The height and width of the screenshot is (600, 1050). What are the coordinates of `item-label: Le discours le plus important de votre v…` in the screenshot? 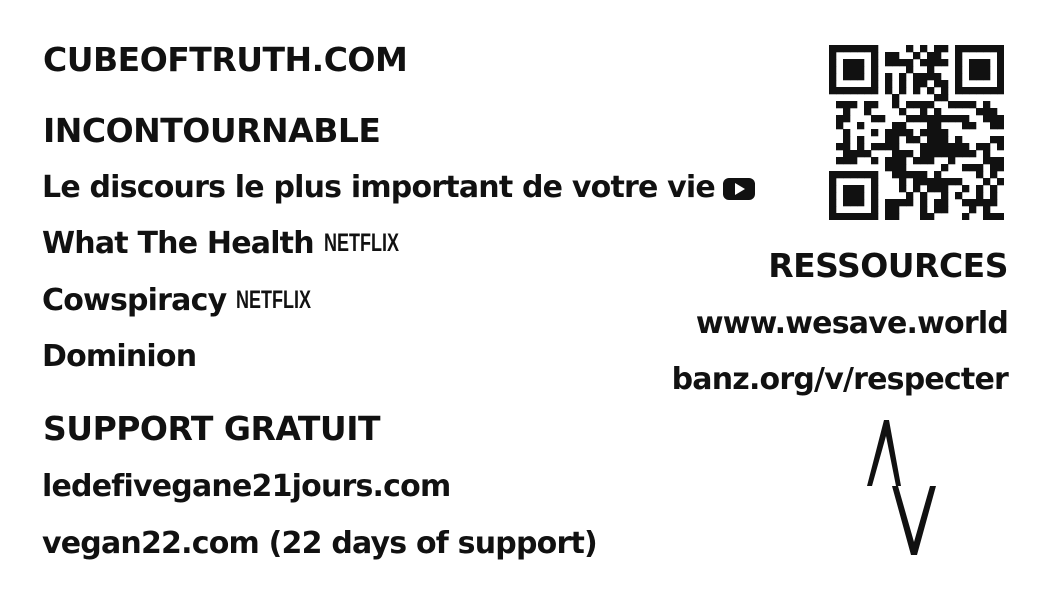 It's located at (379, 187).